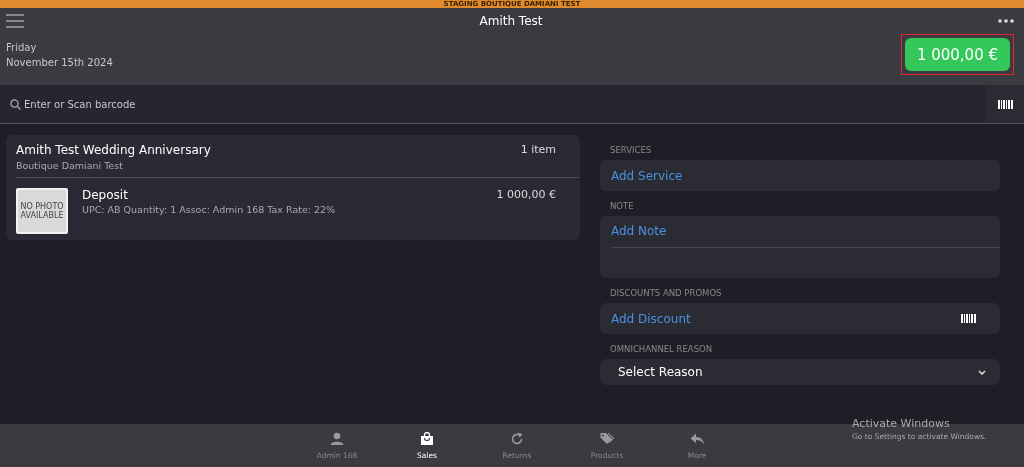 The height and width of the screenshot is (467, 1024). I want to click on order-title: Amith Test Wedding Anniversary, so click(113, 150).